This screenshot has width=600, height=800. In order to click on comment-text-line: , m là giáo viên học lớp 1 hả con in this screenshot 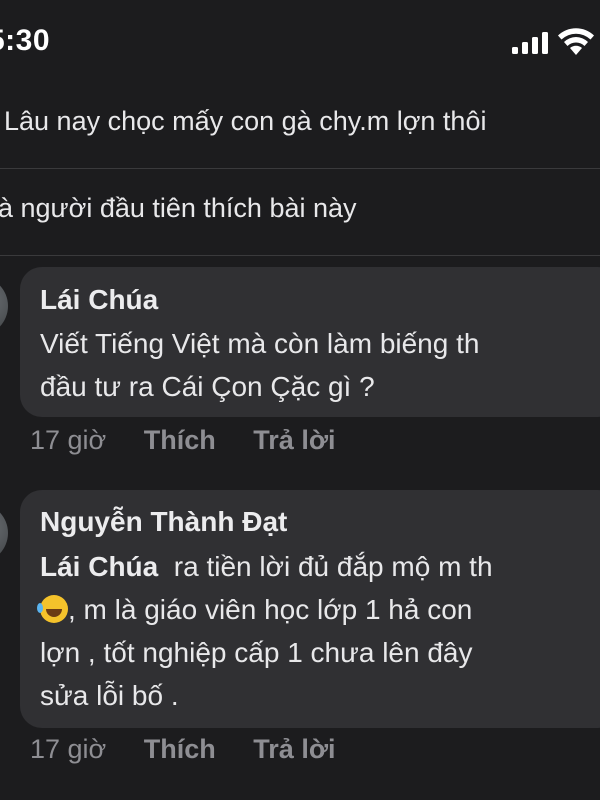, I will do `click(255, 610)`.